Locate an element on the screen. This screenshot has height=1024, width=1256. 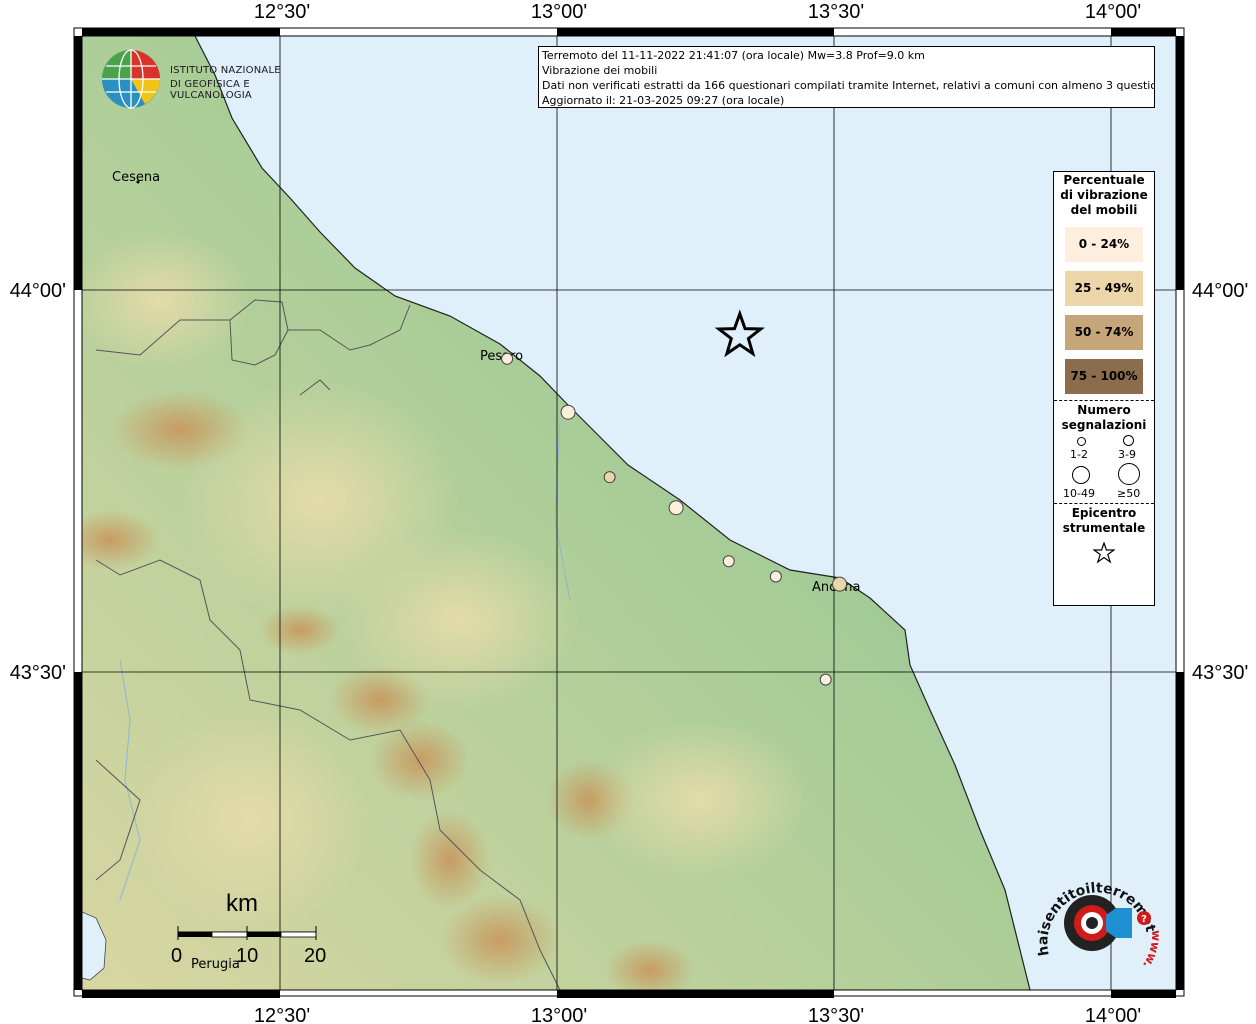
map-subject: Vibrazione dei mobili is located at coordinates (600, 70).